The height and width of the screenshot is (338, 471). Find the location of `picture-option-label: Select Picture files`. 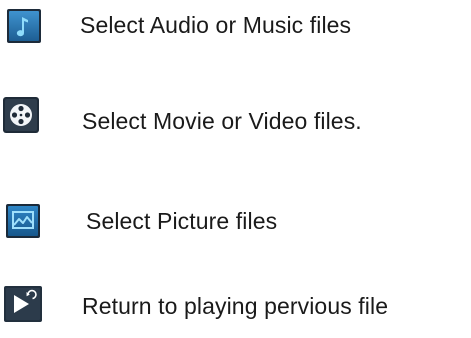

picture-option-label: Select Picture files is located at coordinates (182, 221).